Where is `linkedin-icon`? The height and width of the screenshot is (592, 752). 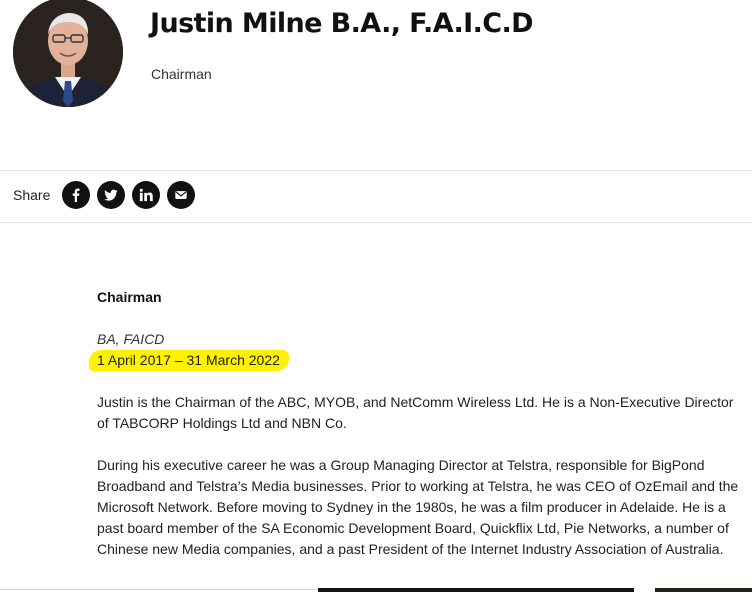
linkedin-icon is located at coordinates (147, 195).